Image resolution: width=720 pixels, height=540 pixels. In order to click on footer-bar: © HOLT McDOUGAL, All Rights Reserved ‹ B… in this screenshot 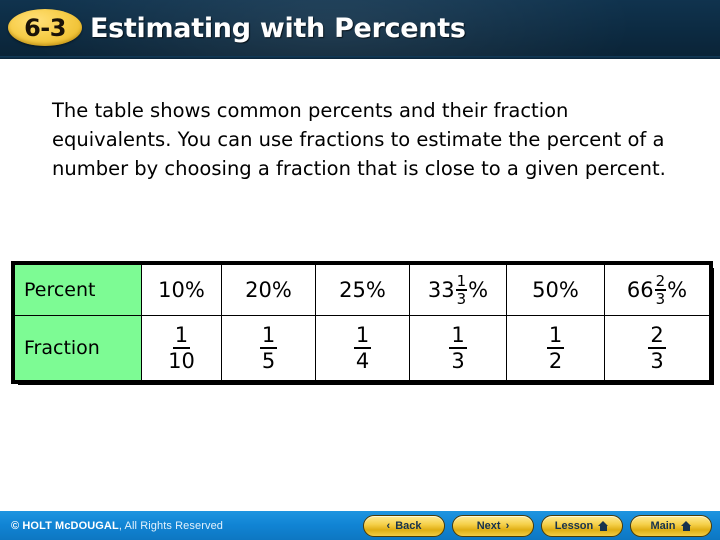, I will do `click(360, 525)`.